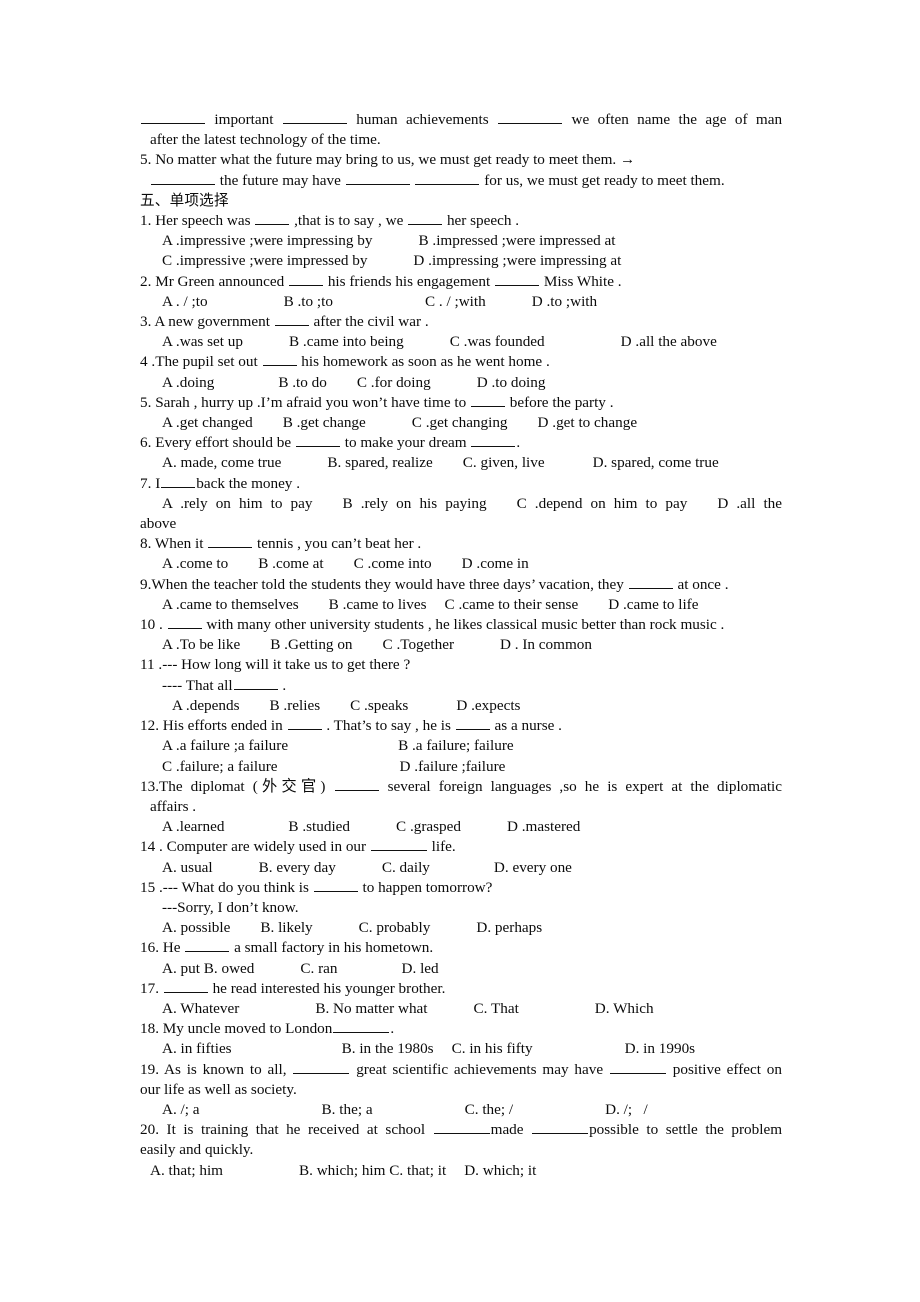  What do you see at coordinates (186, 1170) in the screenshot?
I see `option-a: A. that; him` at bounding box center [186, 1170].